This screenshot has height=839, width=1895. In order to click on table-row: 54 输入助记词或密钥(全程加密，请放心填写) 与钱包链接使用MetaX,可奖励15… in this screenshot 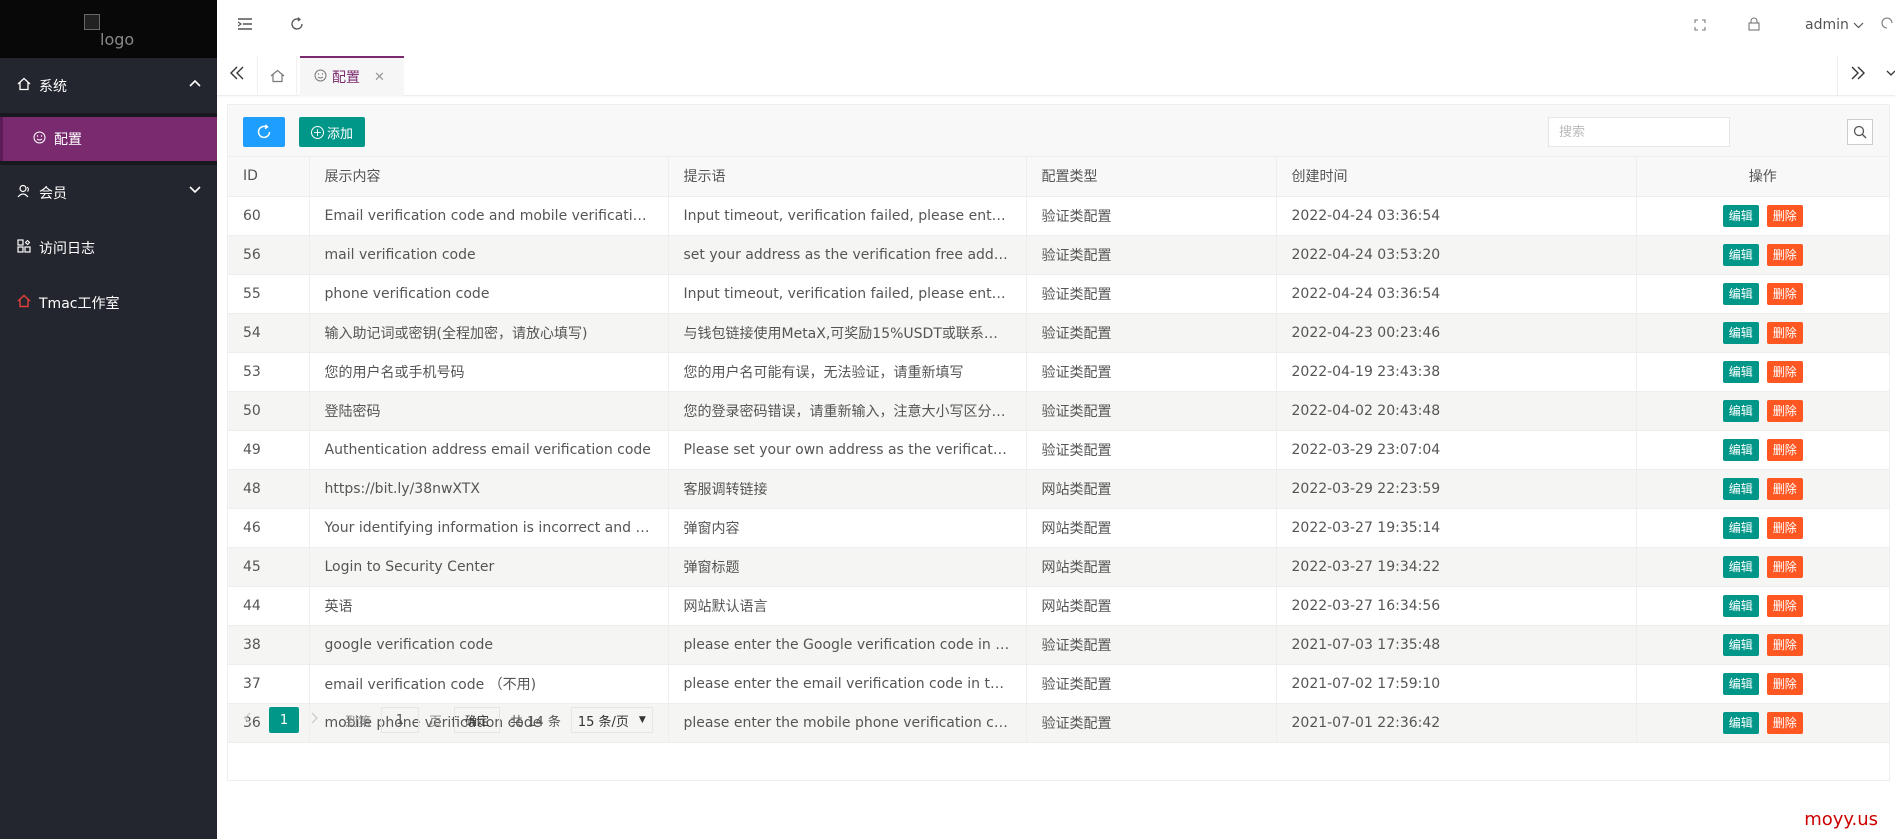, I will do `click(1058, 333)`.